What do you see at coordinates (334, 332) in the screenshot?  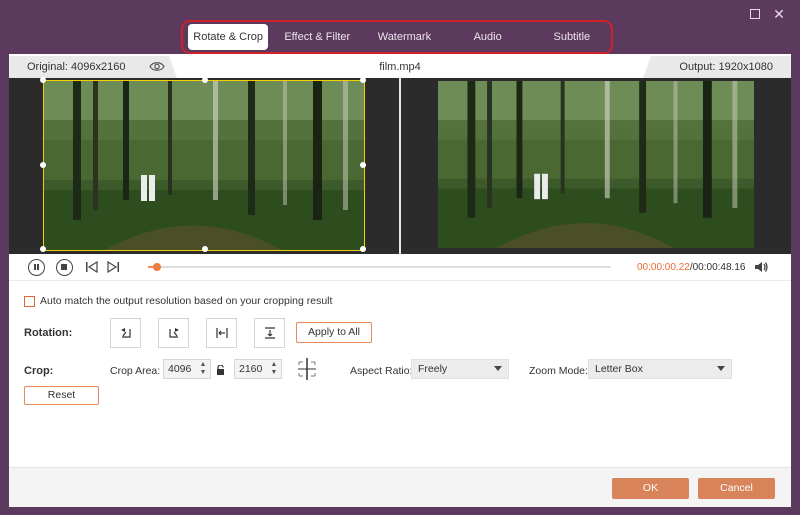 I see `apply-to-all-button: Apply to All` at bounding box center [334, 332].